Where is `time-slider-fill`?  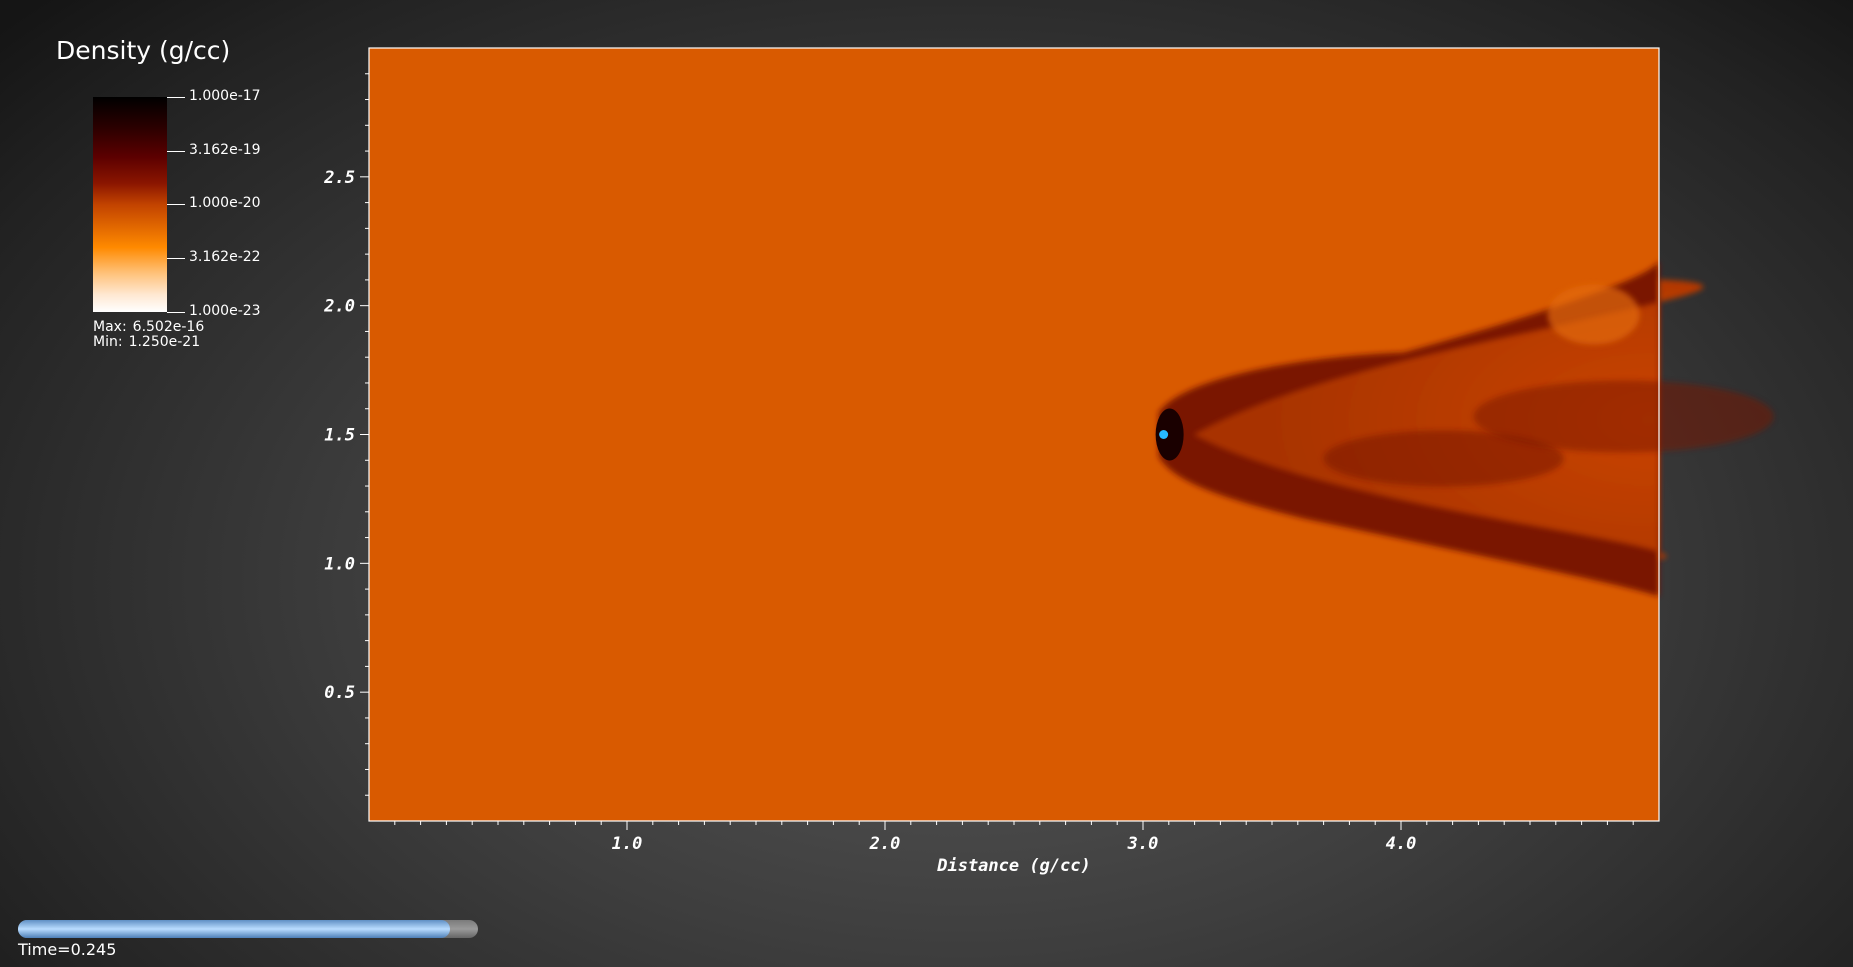 time-slider-fill is located at coordinates (234, 929).